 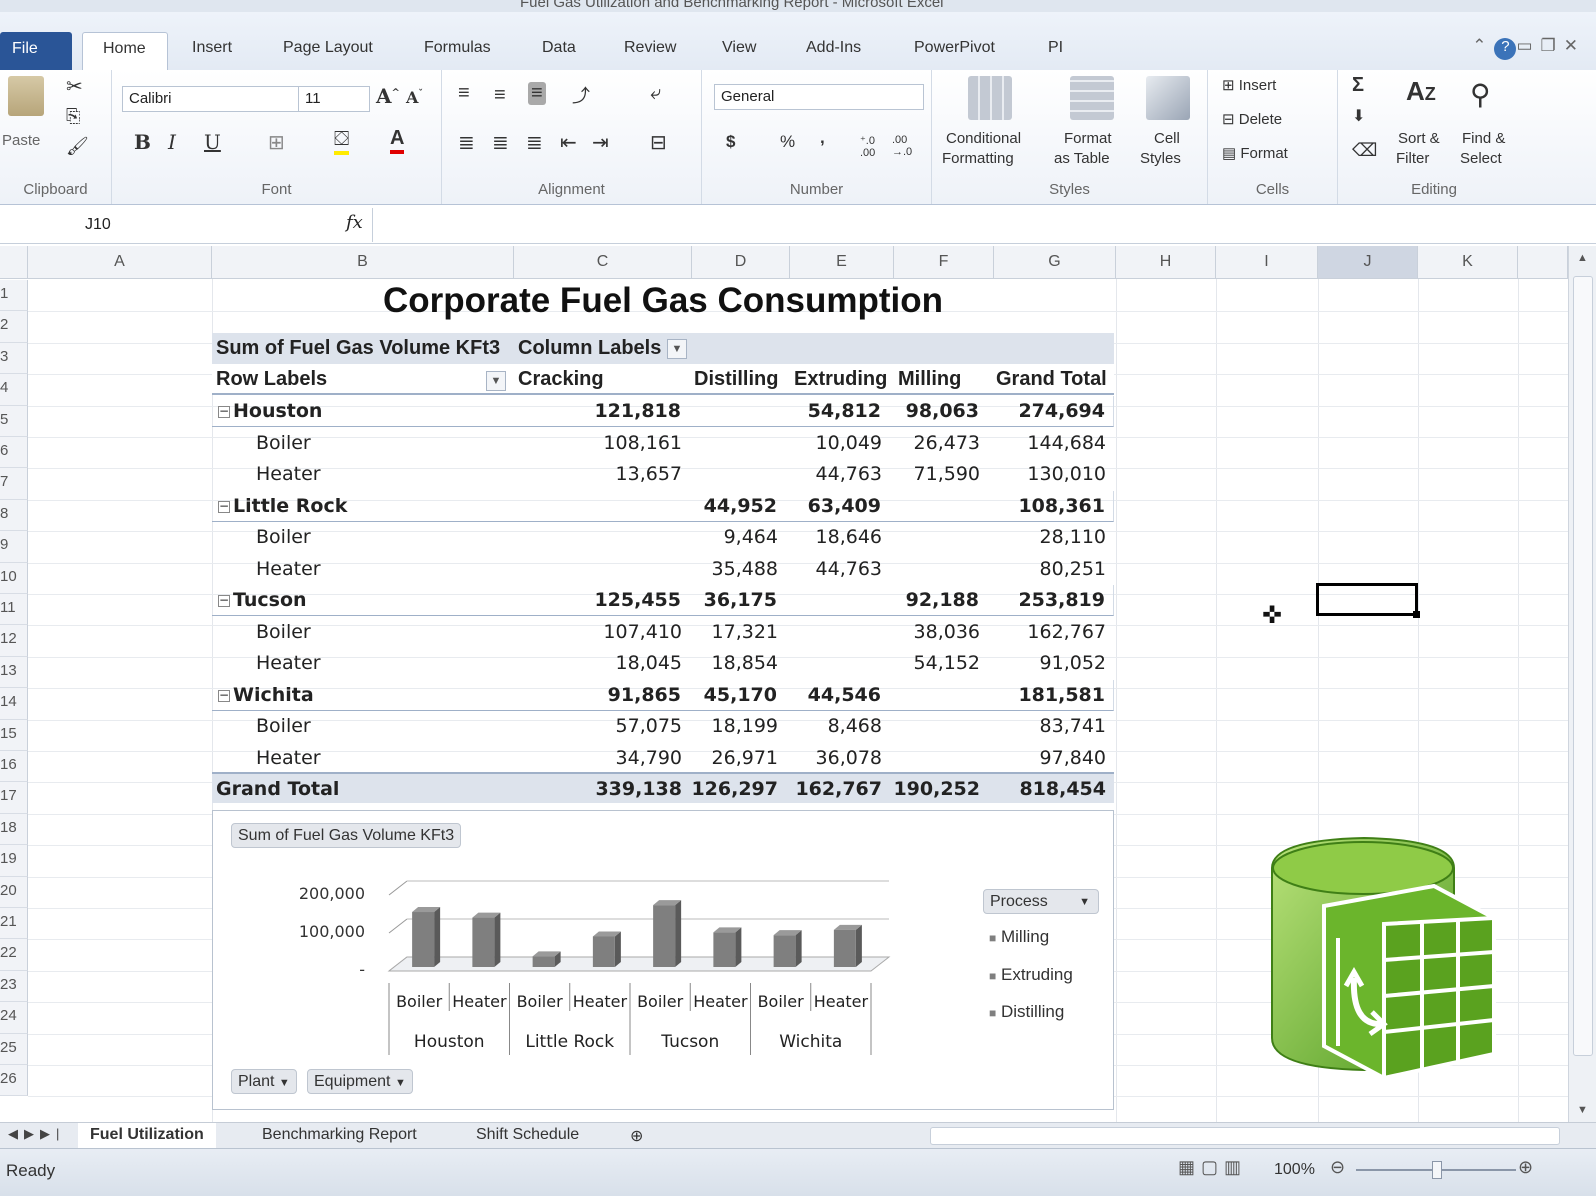 What do you see at coordinates (14, 704) in the screenshot?
I see `row-header: 14` at bounding box center [14, 704].